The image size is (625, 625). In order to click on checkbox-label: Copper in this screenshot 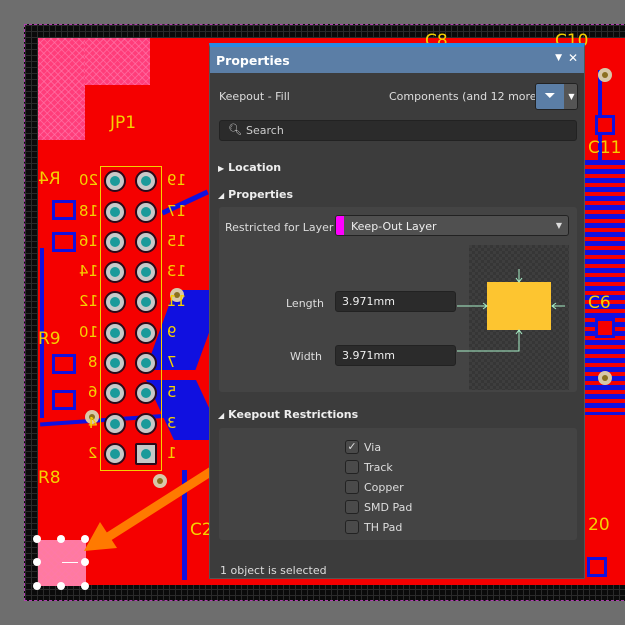, I will do `click(384, 487)`.